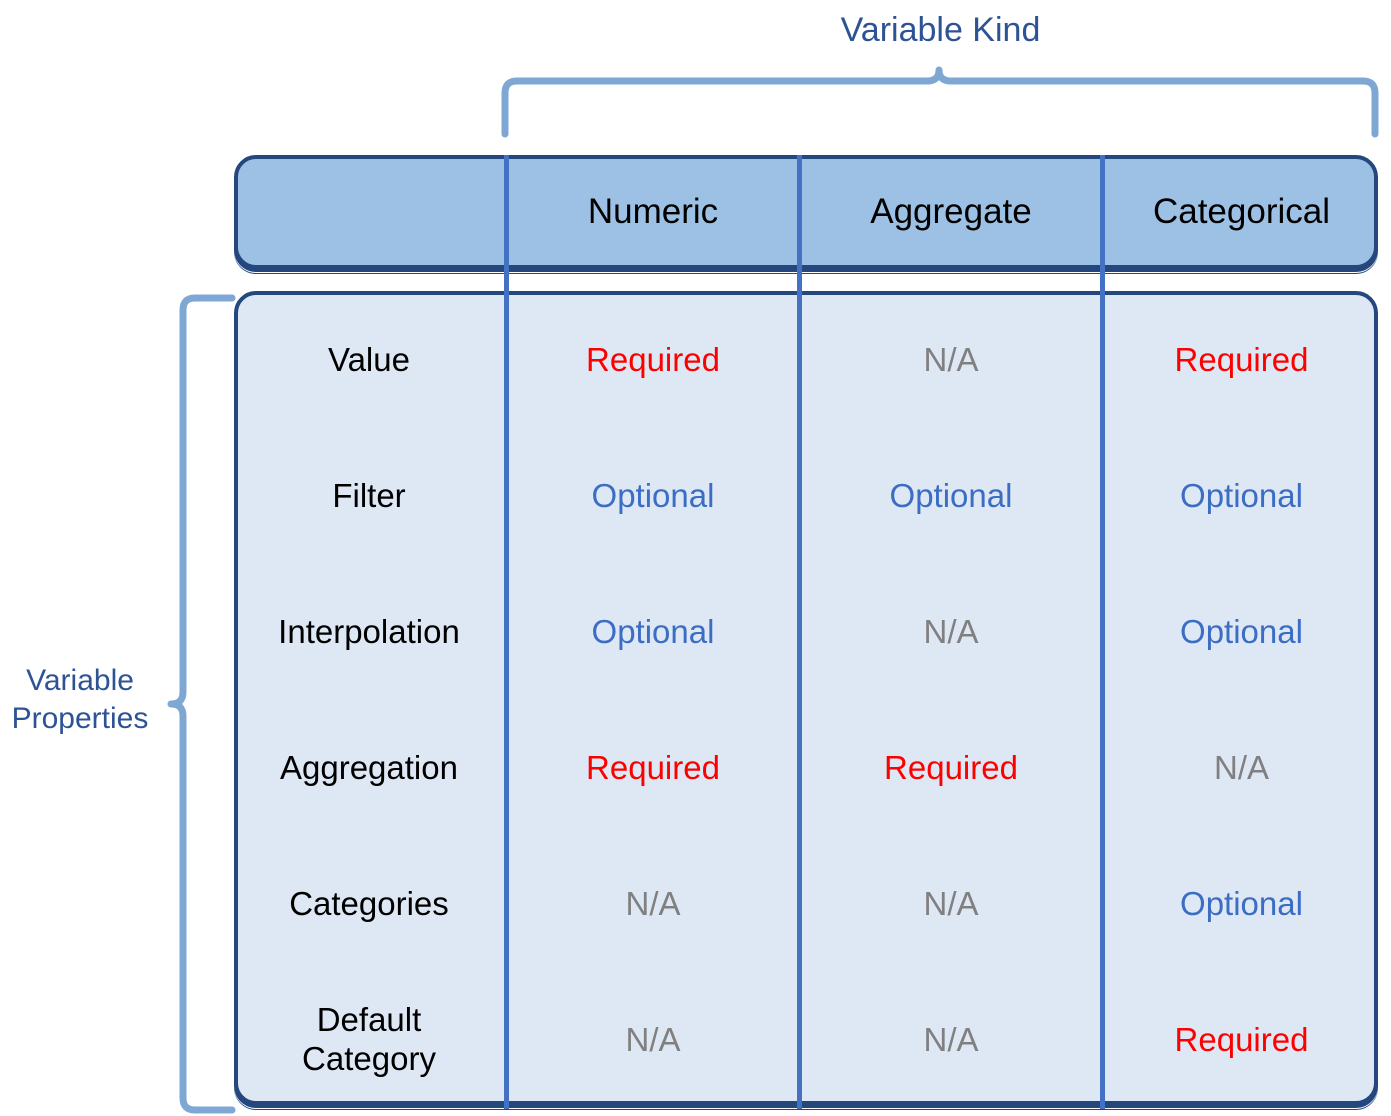 Image resolution: width=1391 pixels, height=1116 pixels. What do you see at coordinates (806, 903) in the screenshot?
I see `table-row: Categories N/A N/A Optional` at bounding box center [806, 903].